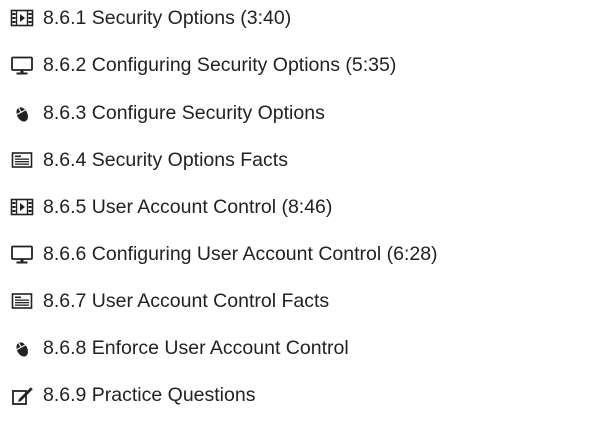  I want to click on lesson-item-8-6-3: 8.6.3 Configure Security Options, so click(295, 113).